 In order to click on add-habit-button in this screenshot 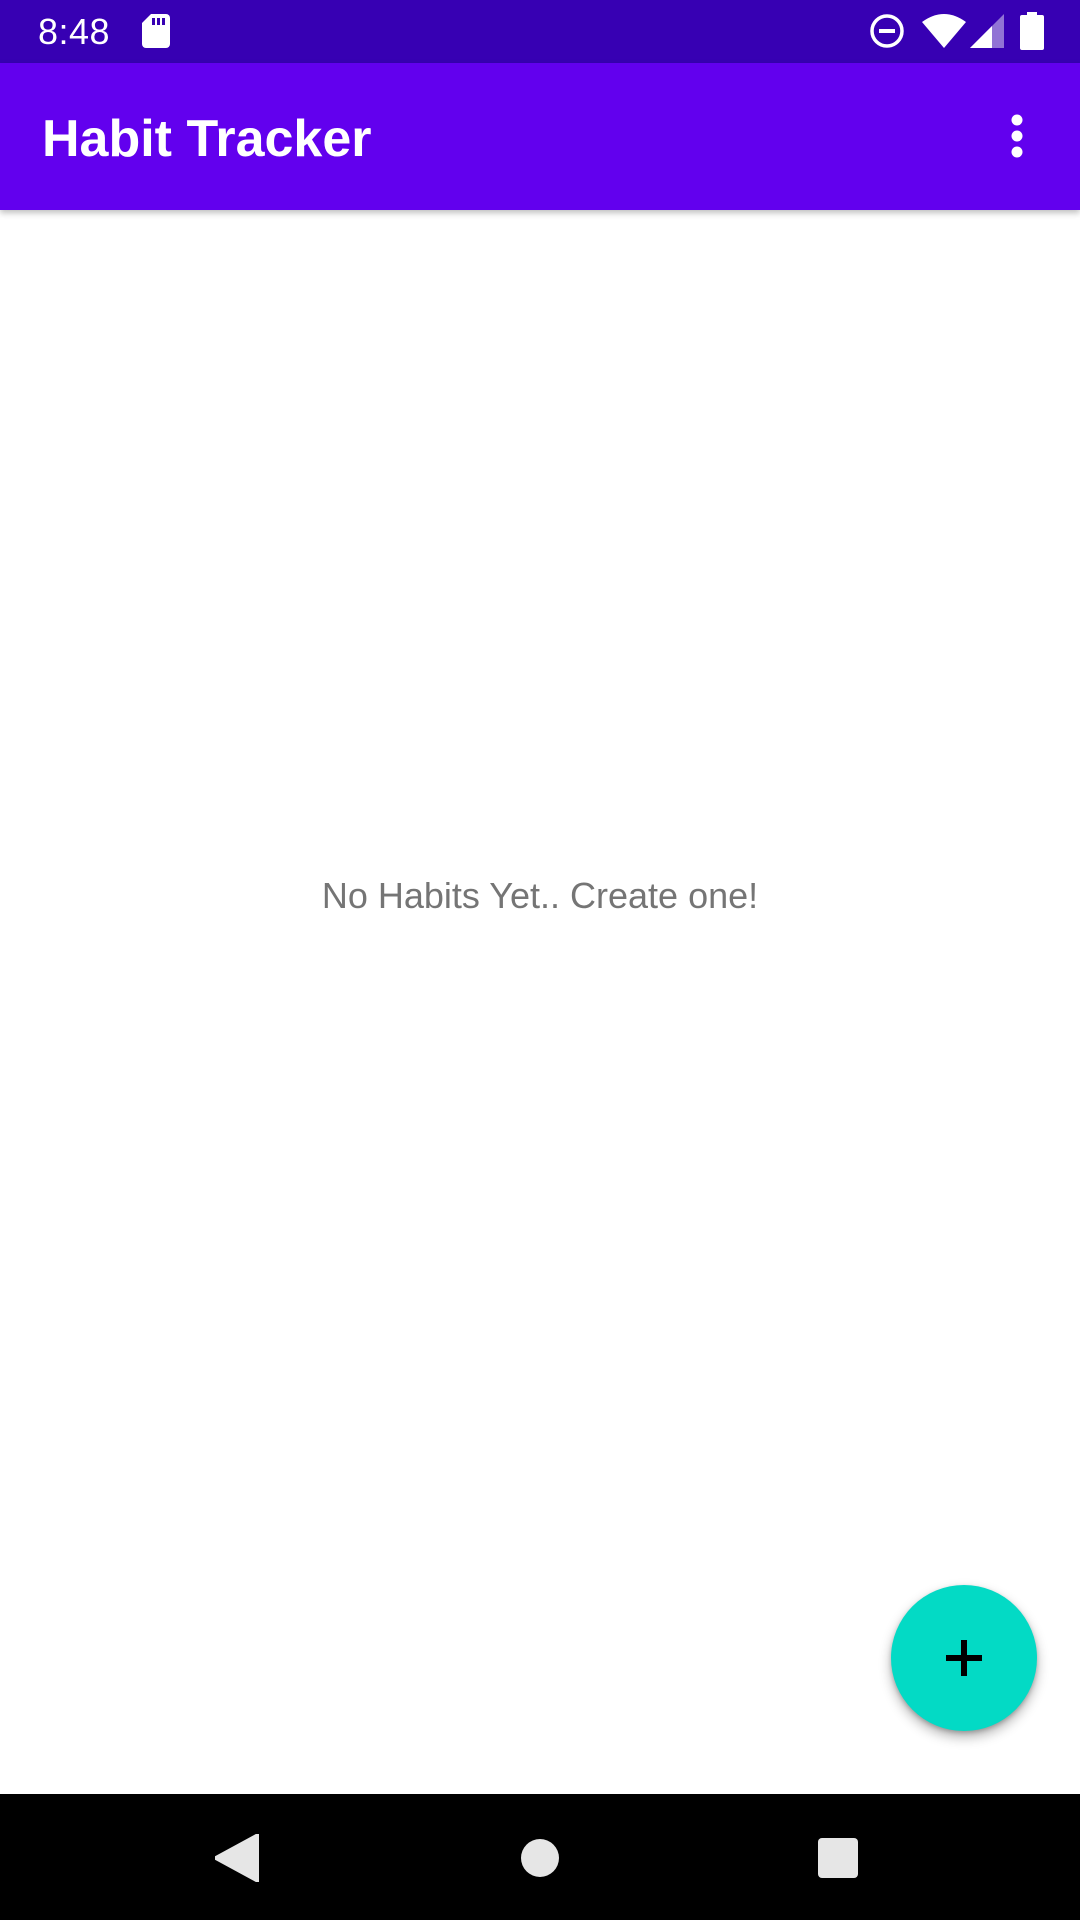, I will do `click(964, 1658)`.